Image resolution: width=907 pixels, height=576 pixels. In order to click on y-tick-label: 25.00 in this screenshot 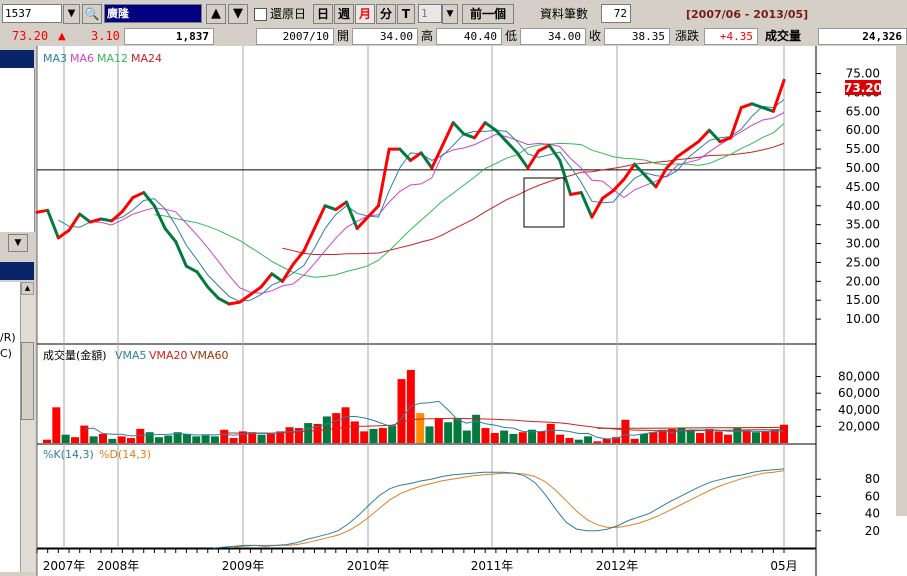, I will do `click(863, 262)`.